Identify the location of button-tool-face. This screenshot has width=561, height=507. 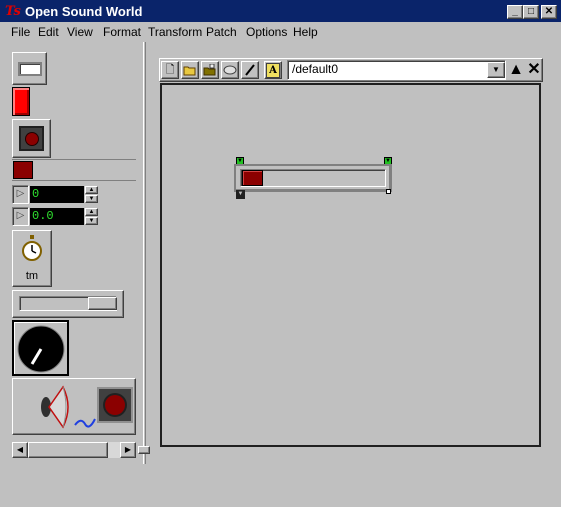
(31, 138).